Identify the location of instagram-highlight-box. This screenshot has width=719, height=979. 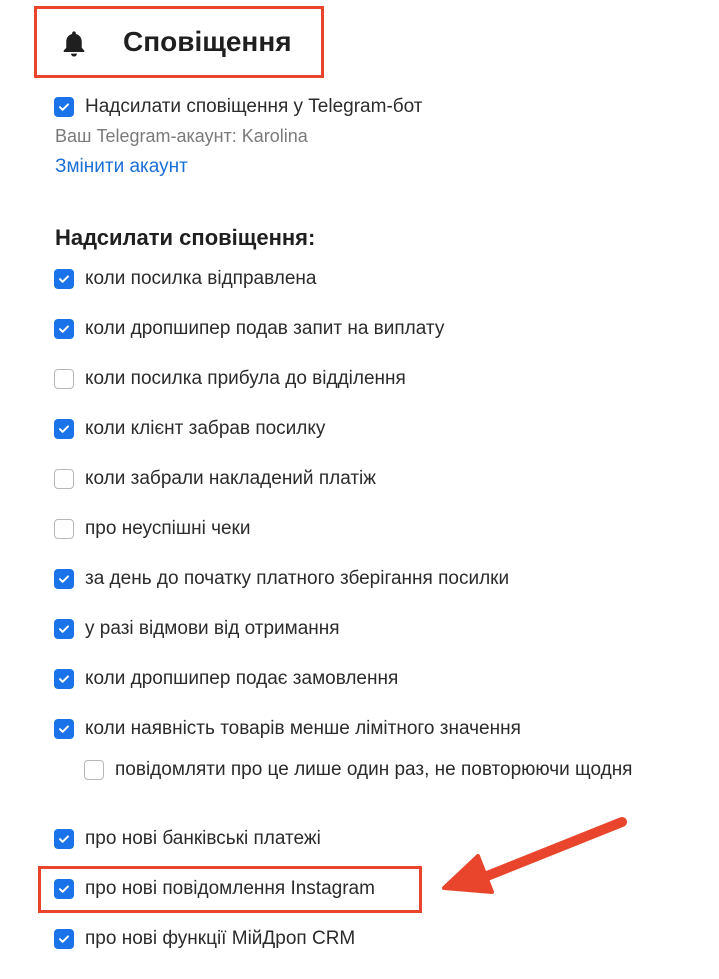
(230, 889).